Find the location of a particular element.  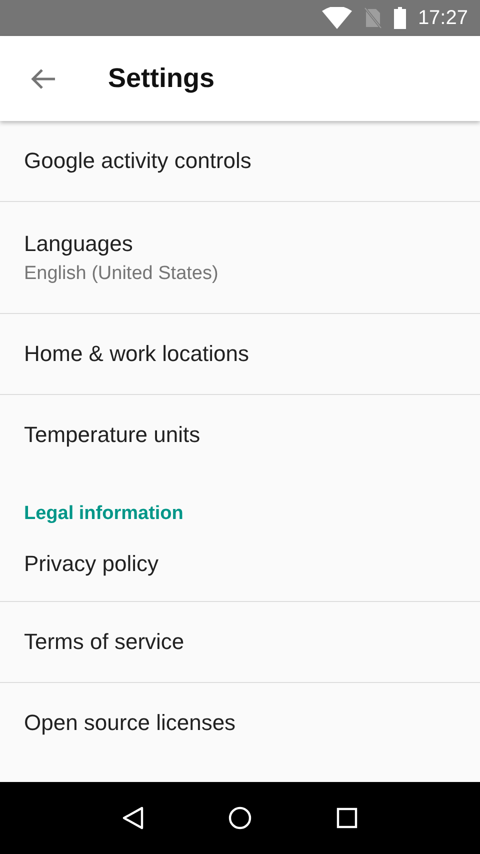

section-header: Legal information is located at coordinates (103, 514).